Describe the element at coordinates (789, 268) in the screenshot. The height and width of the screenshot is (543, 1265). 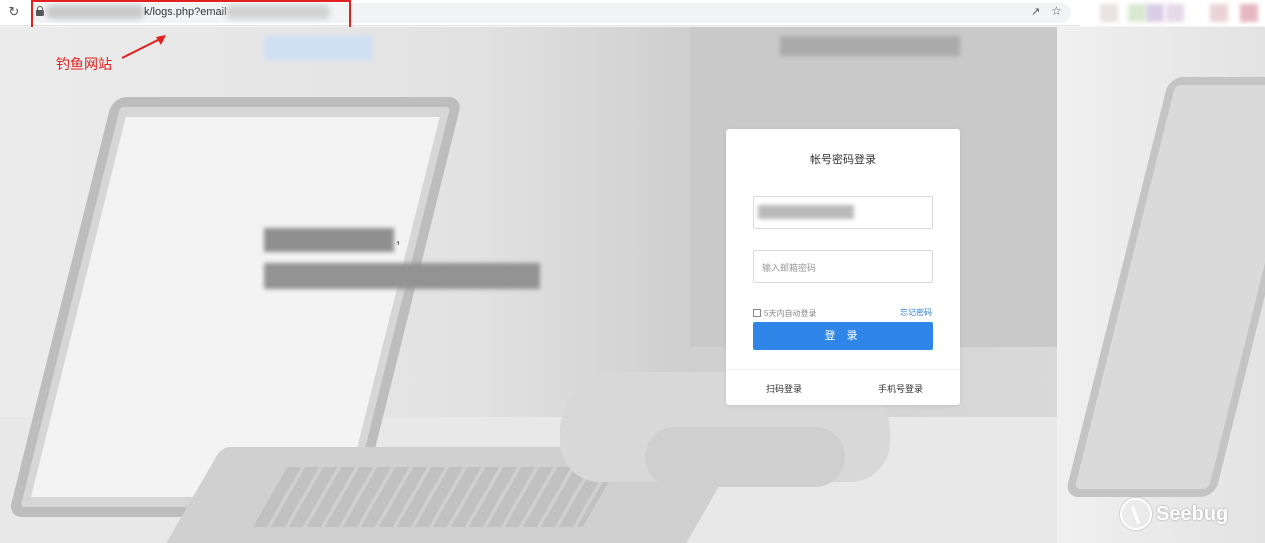
I see `password-placeholder: 输入邮箱密码` at that location.